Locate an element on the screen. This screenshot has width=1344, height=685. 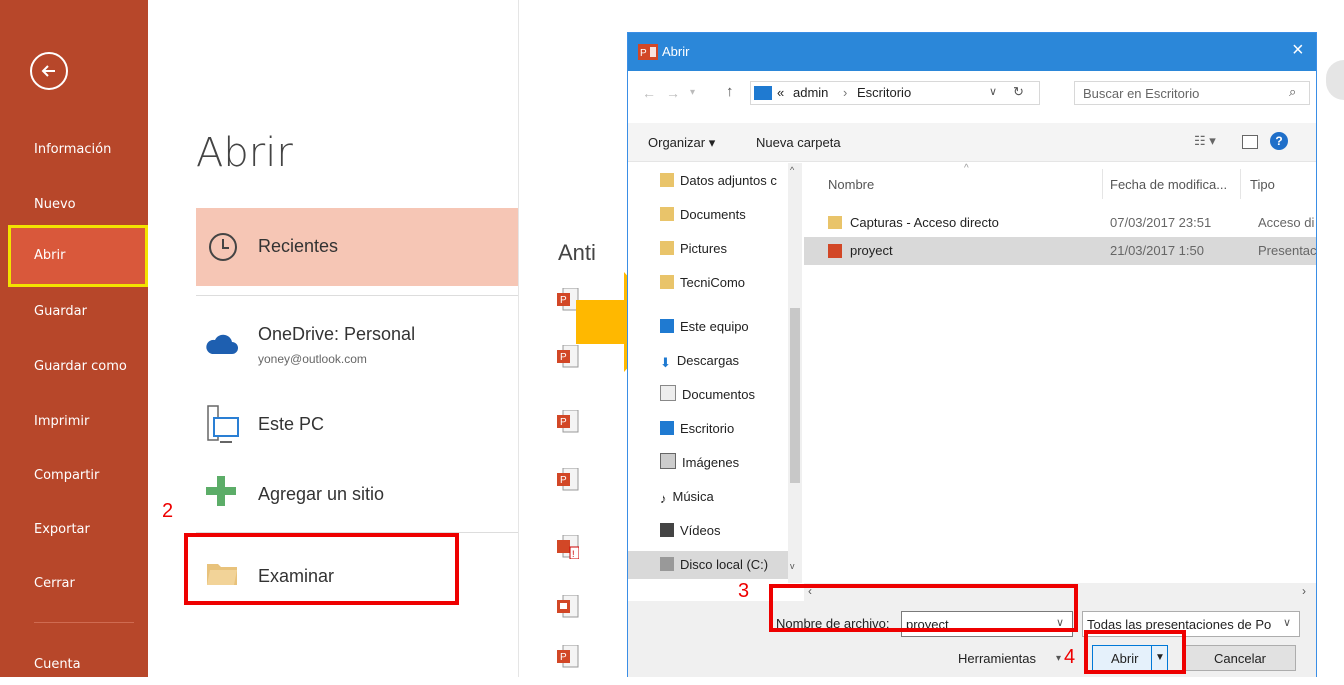
dialog-toolbar: Organizar ▾ Nueva carpeta ☷ ▾ ? is located at coordinates (972, 142).